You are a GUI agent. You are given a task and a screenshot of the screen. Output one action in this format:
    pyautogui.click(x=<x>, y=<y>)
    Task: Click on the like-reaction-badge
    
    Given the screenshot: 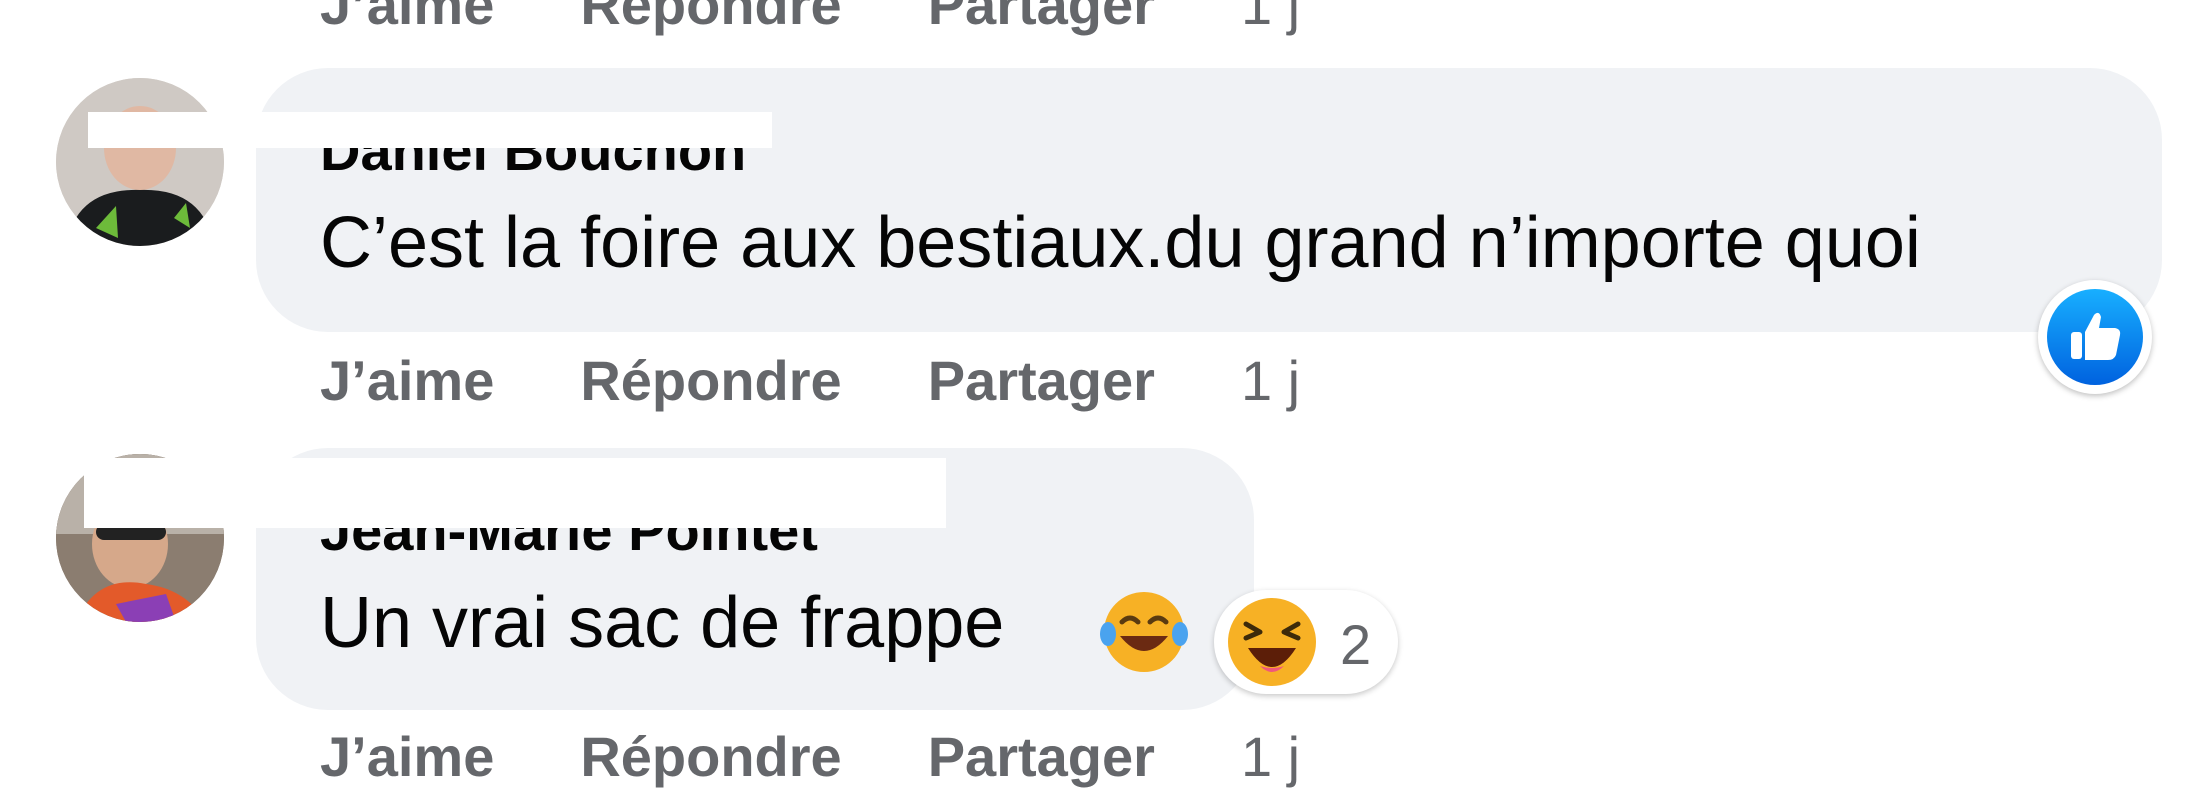 What is the action you would take?
    pyautogui.click(x=2095, y=337)
    